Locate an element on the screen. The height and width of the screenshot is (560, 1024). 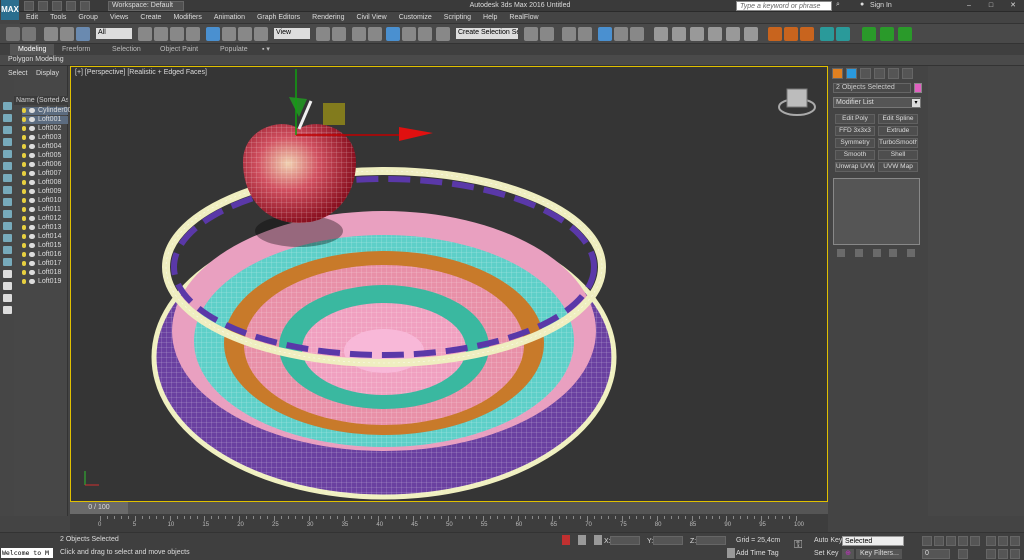
realflow-sim-icon is located at coordinates (869, 34).